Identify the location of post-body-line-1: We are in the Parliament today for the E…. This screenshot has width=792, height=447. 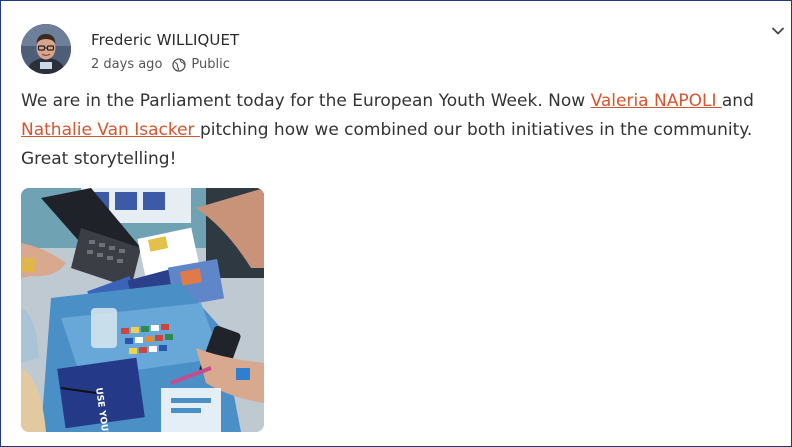
(406, 101).